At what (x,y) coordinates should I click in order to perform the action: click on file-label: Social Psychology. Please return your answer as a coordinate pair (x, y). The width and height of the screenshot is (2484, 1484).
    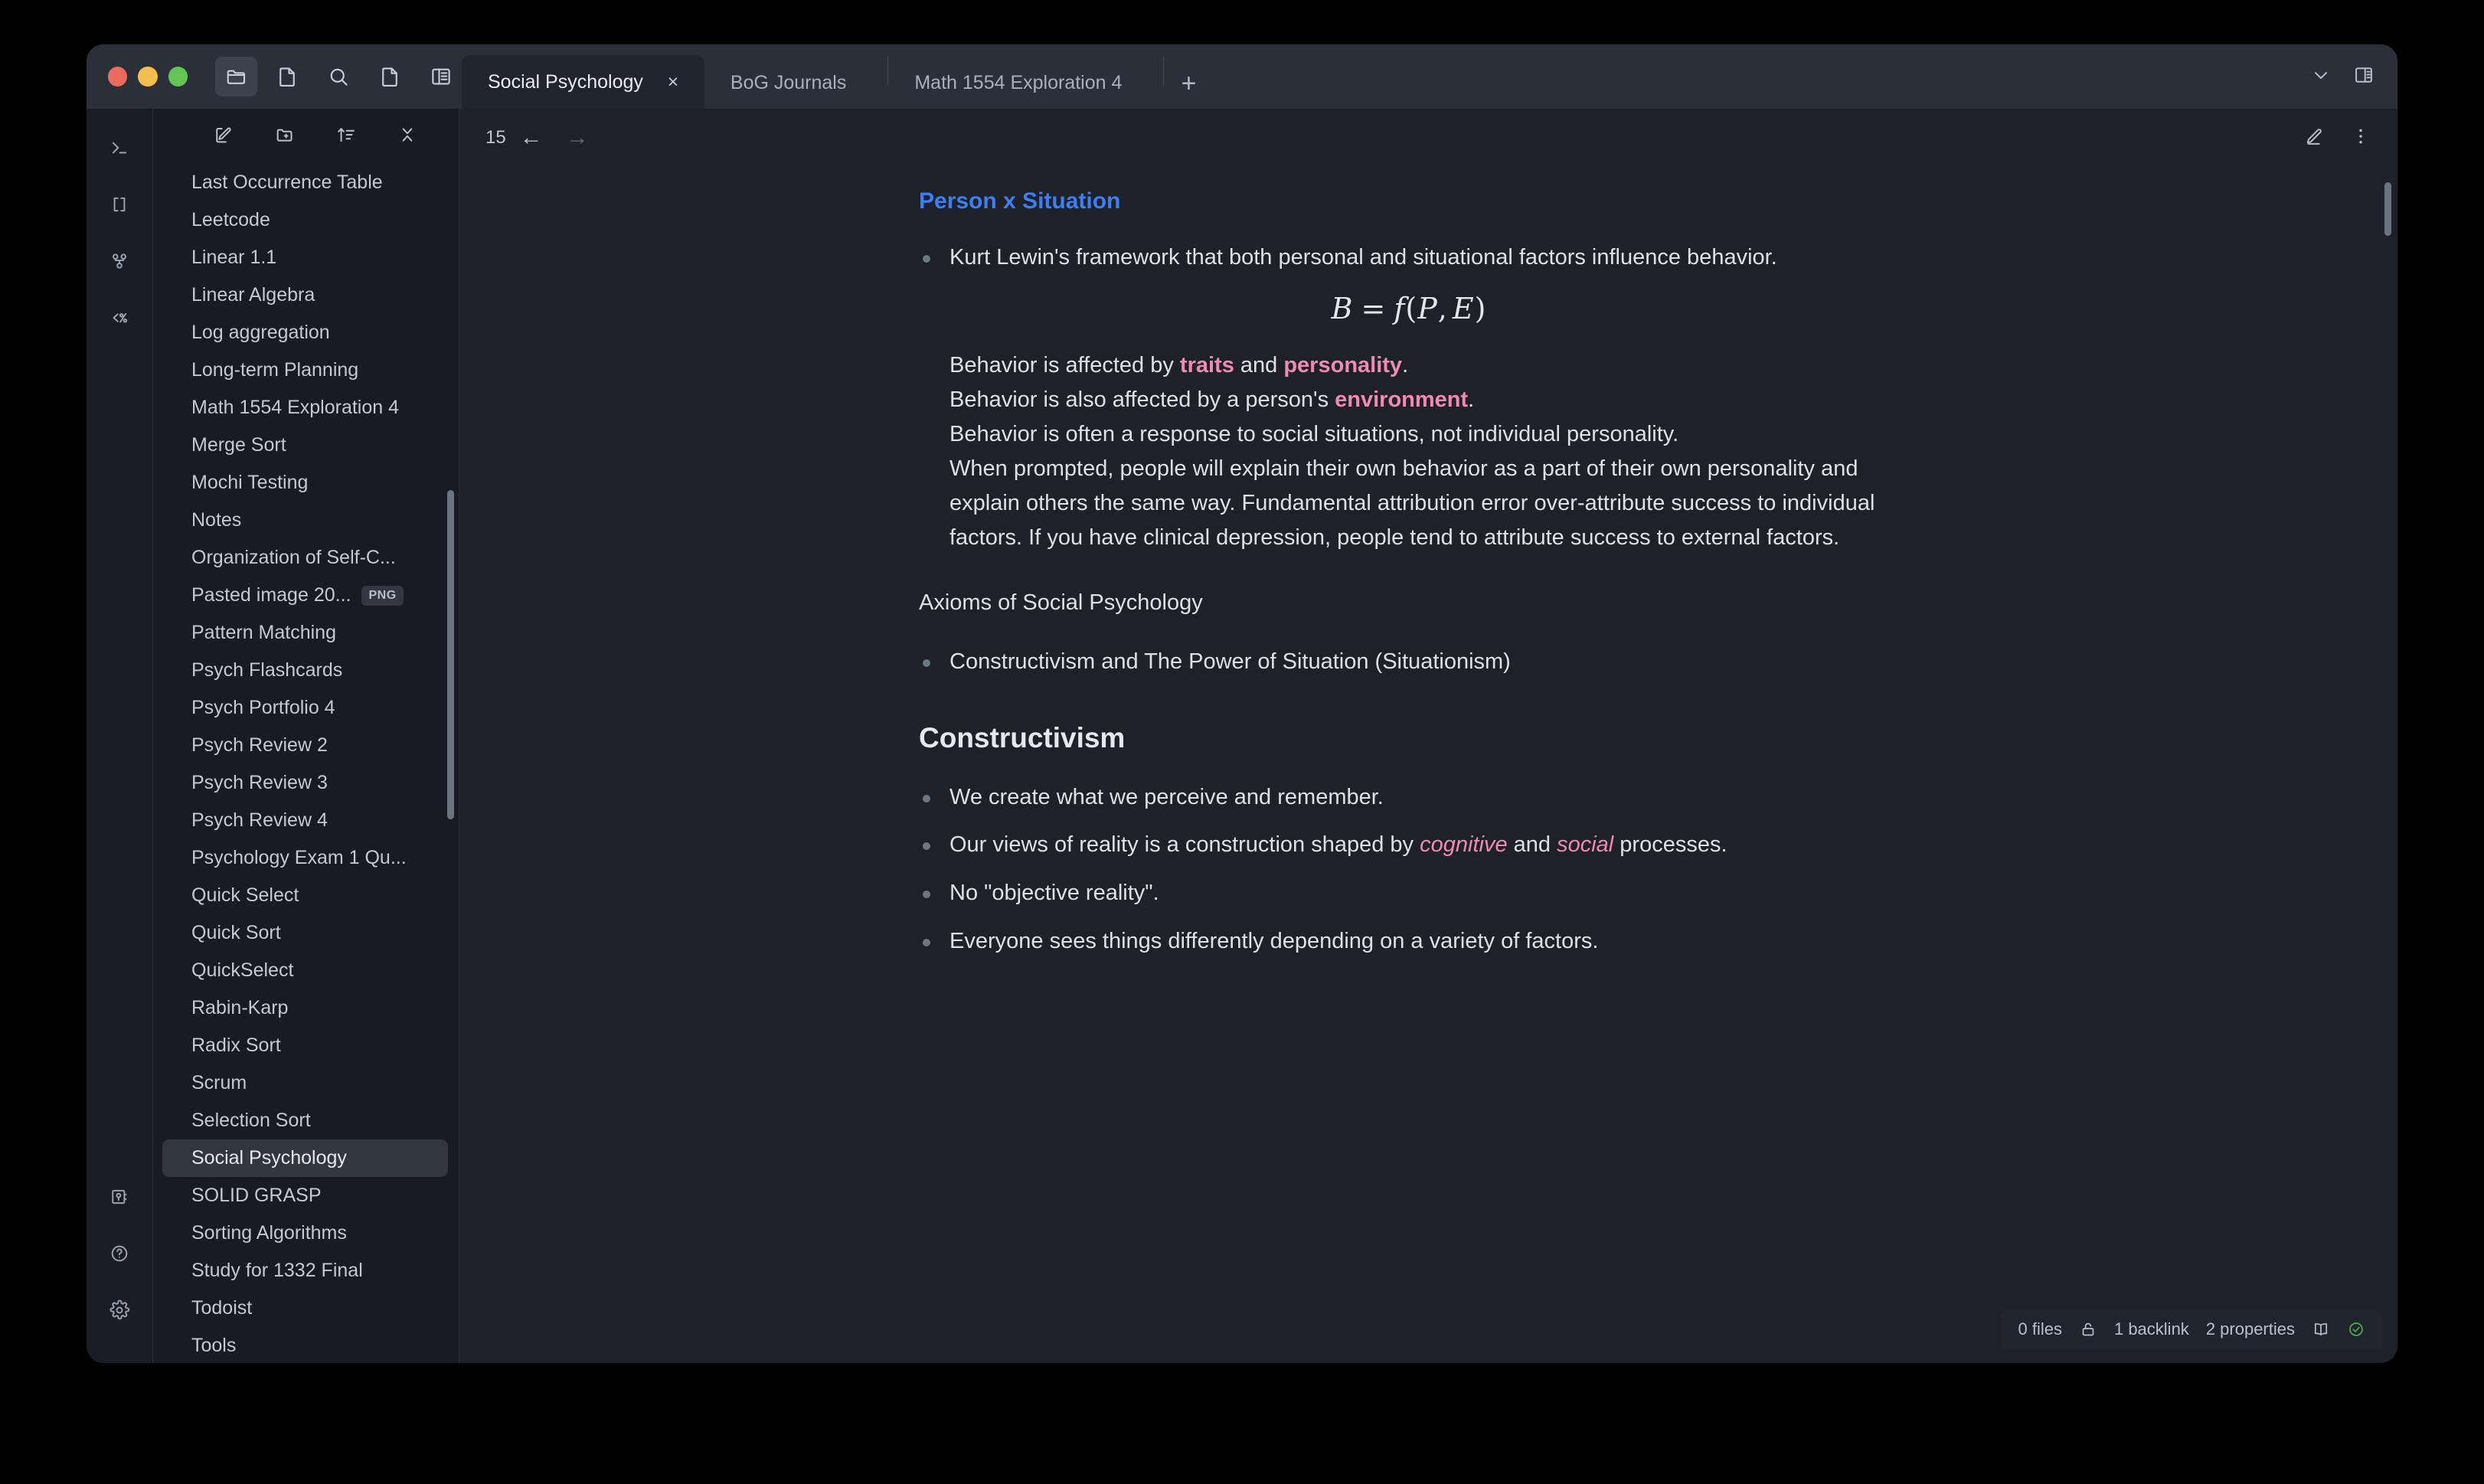
    Looking at the image, I should click on (269, 1158).